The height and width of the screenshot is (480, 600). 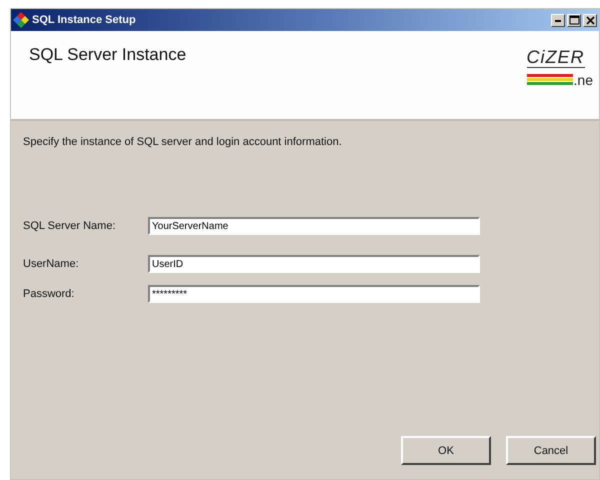 I want to click on input-field: YourServerName, so click(x=314, y=226).